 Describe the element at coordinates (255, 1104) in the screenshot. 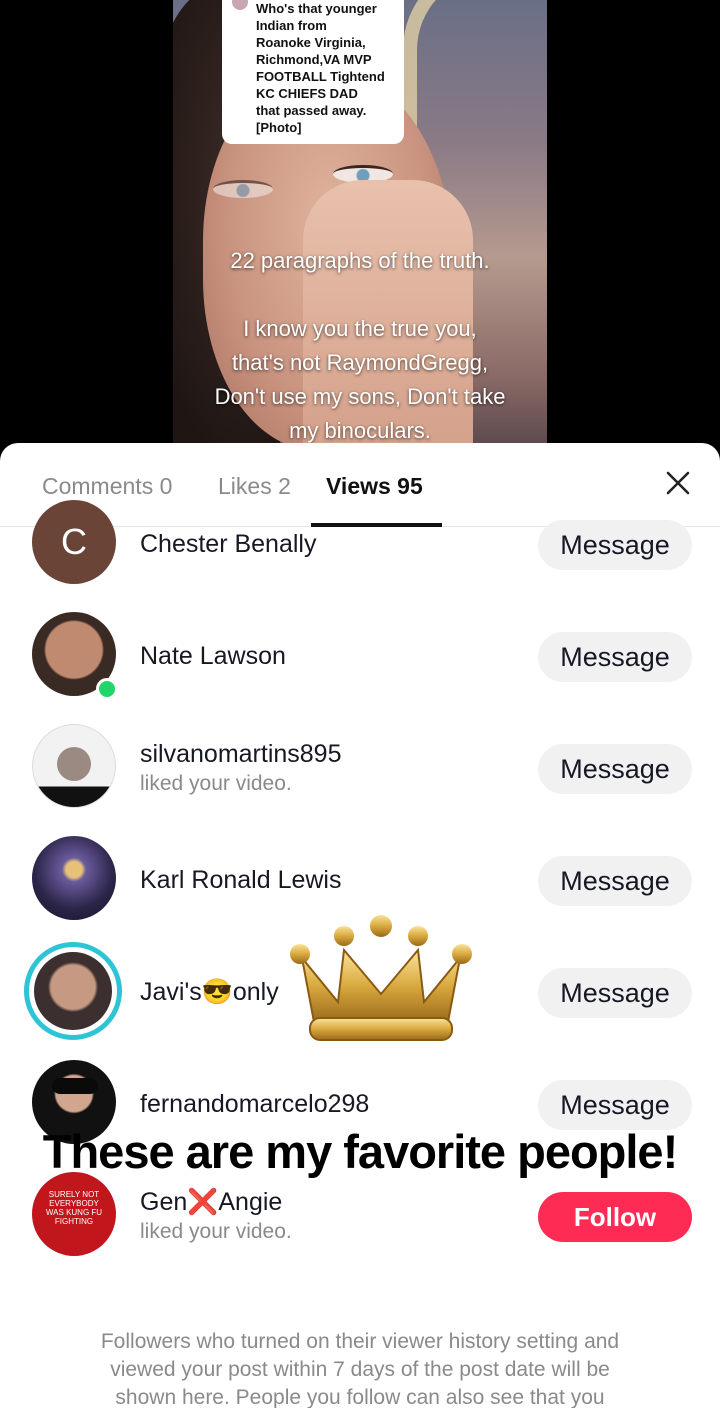

I see `viewer-name: fernandomarcelo298` at that location.